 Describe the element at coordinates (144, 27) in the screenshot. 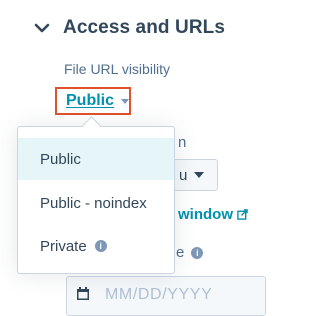

I see `section-title: Access and URLs` at that location.